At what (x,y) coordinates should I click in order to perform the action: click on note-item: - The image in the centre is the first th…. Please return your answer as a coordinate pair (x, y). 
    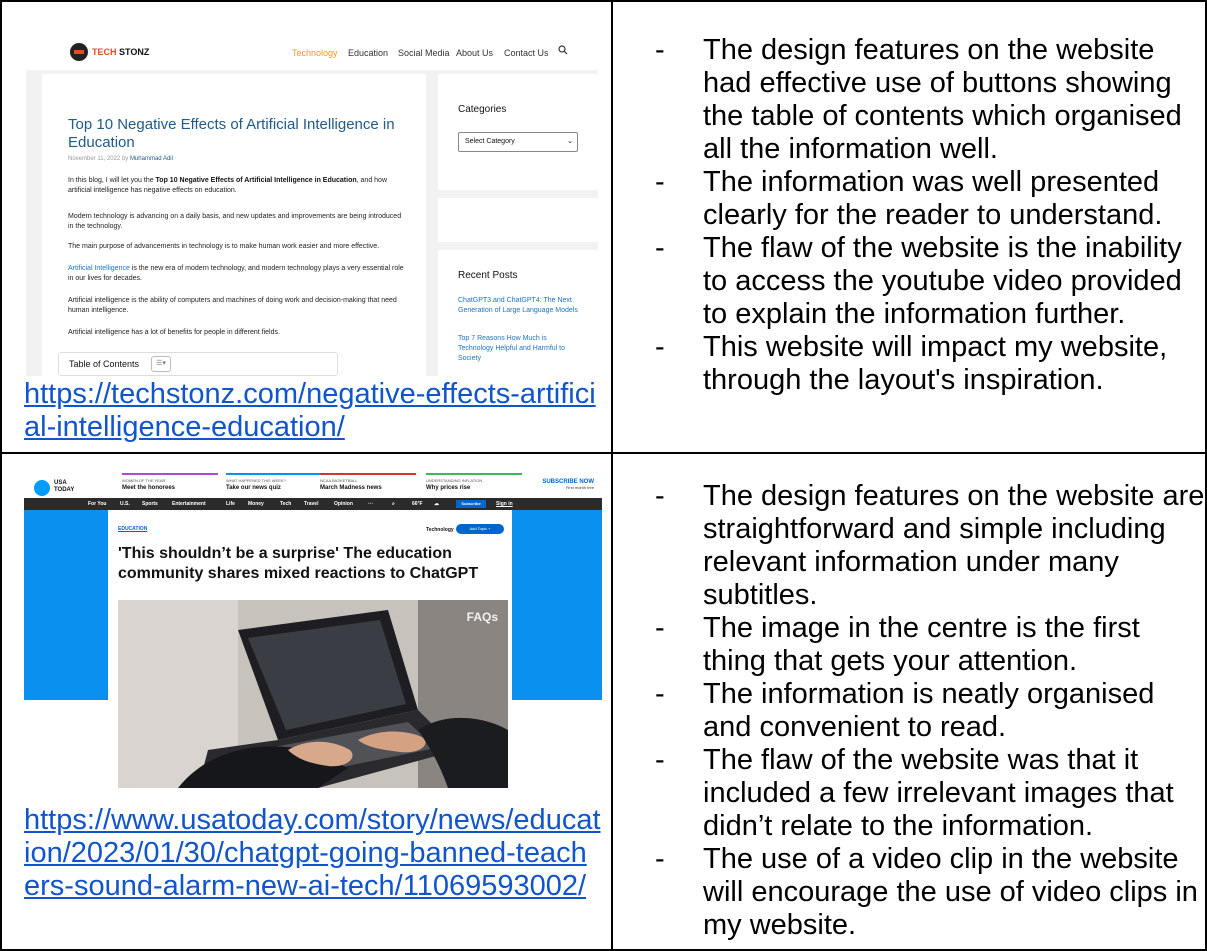
    Looking at the image, I should click on (897, 644).